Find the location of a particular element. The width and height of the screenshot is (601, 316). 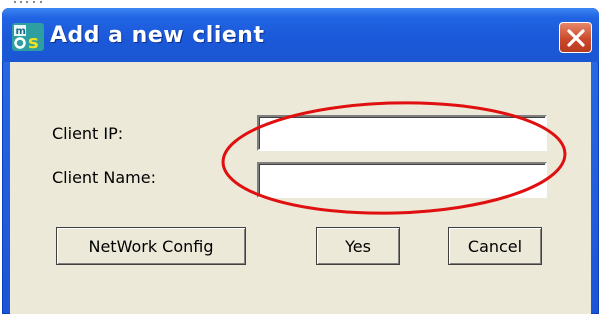

network-config-button: NetWork Config is located at coordinates (151, 246).